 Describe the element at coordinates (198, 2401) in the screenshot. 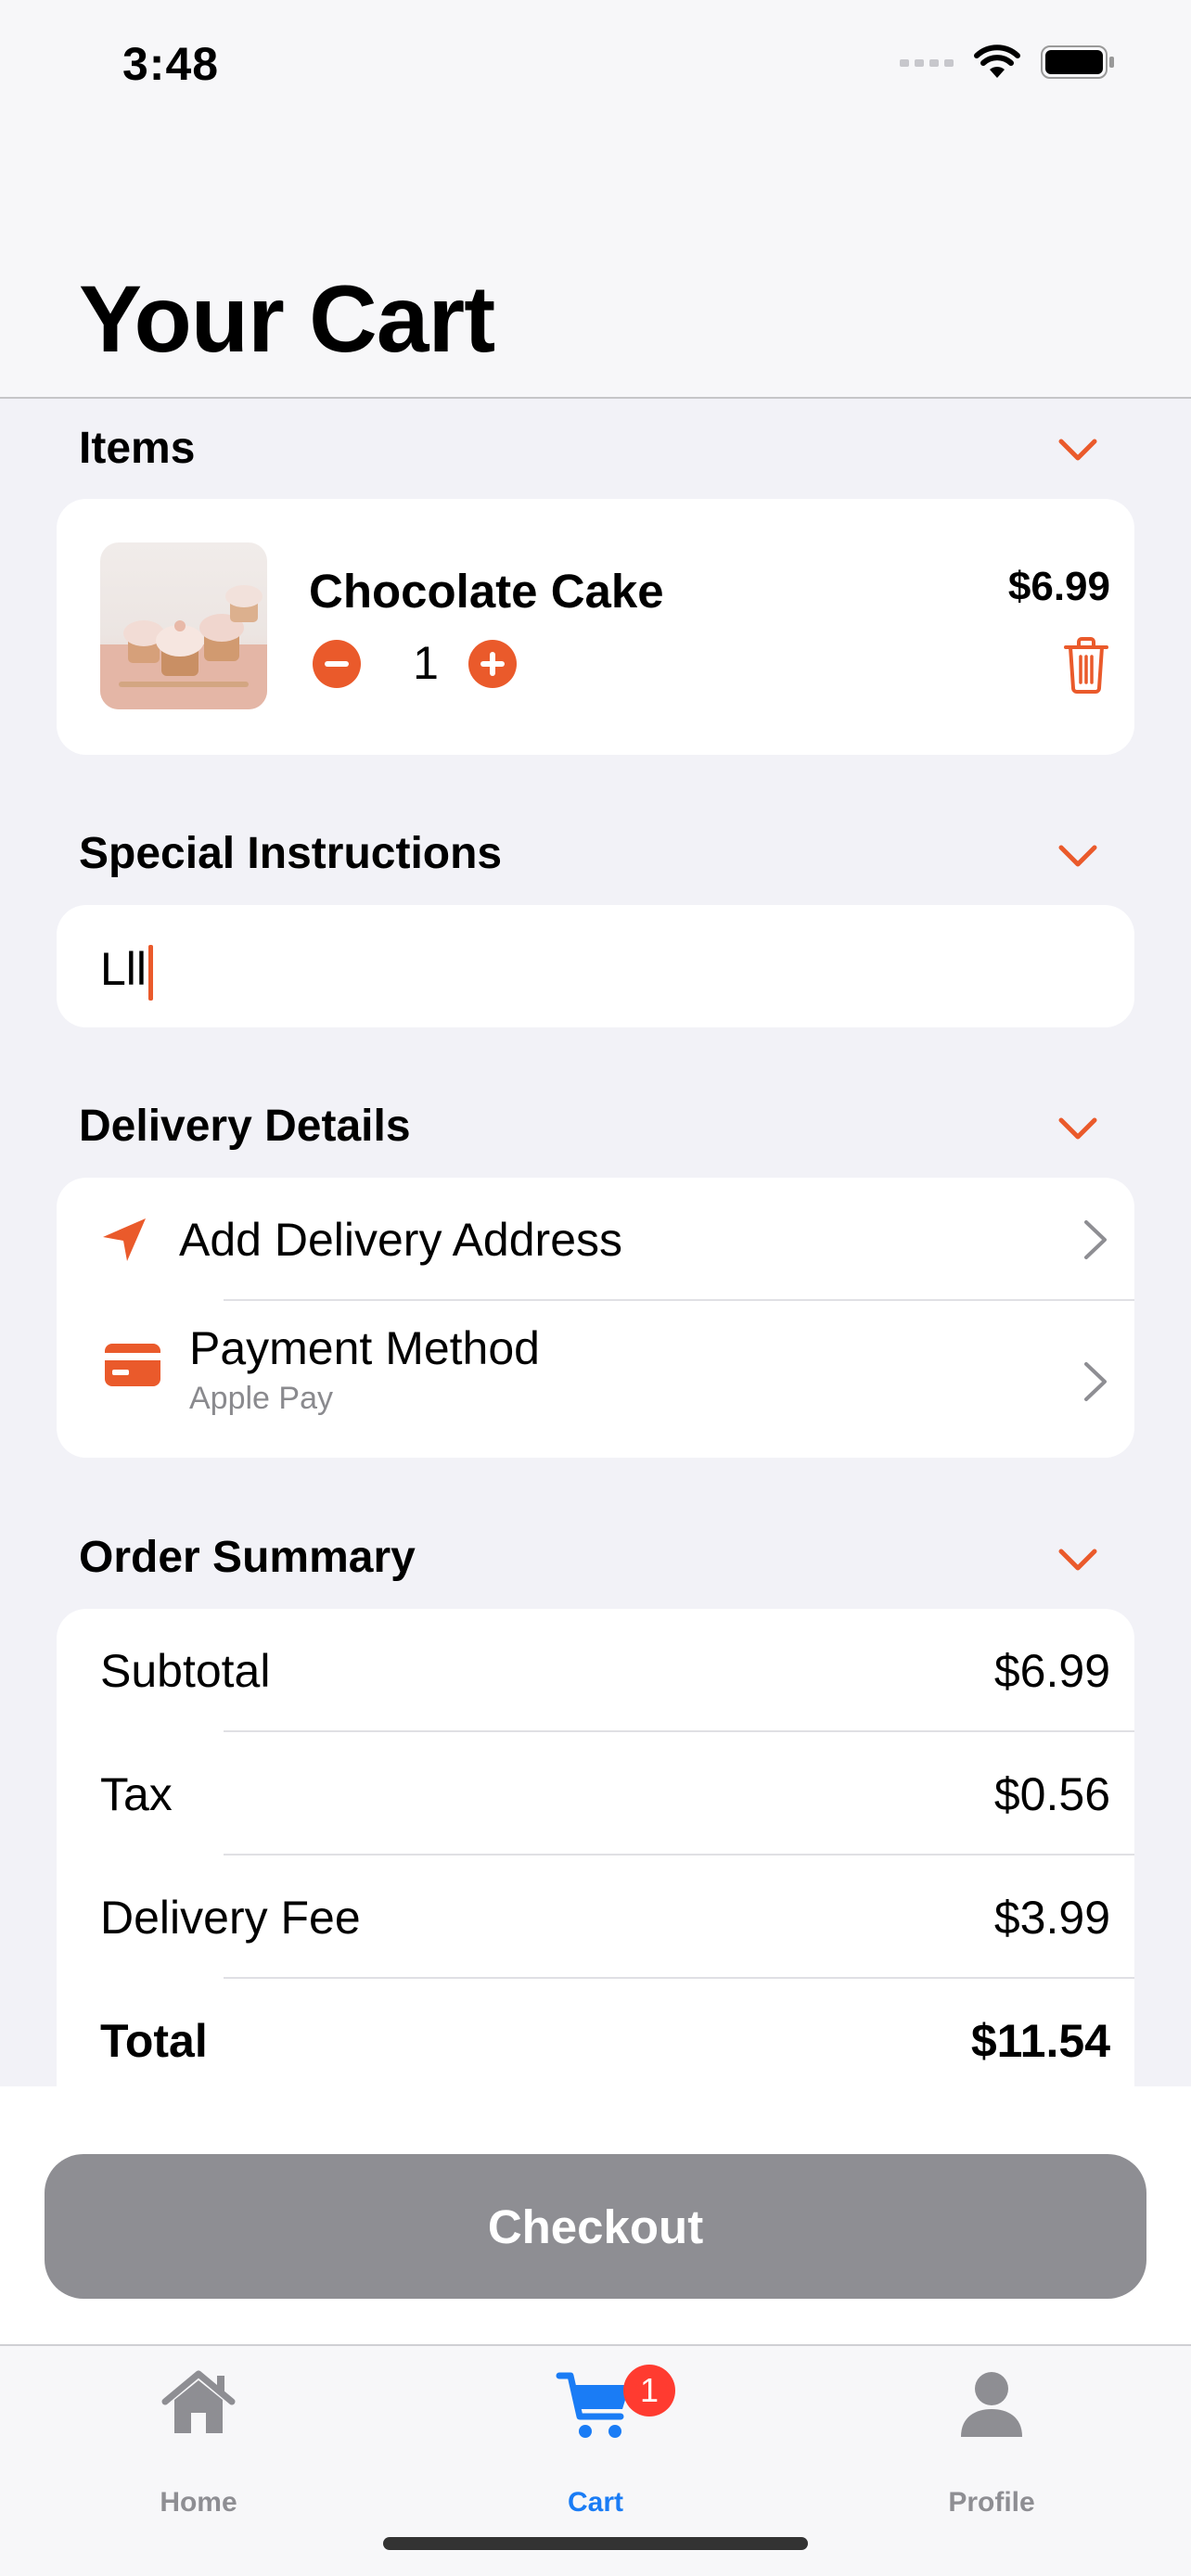

I see `house-icon` at that location.